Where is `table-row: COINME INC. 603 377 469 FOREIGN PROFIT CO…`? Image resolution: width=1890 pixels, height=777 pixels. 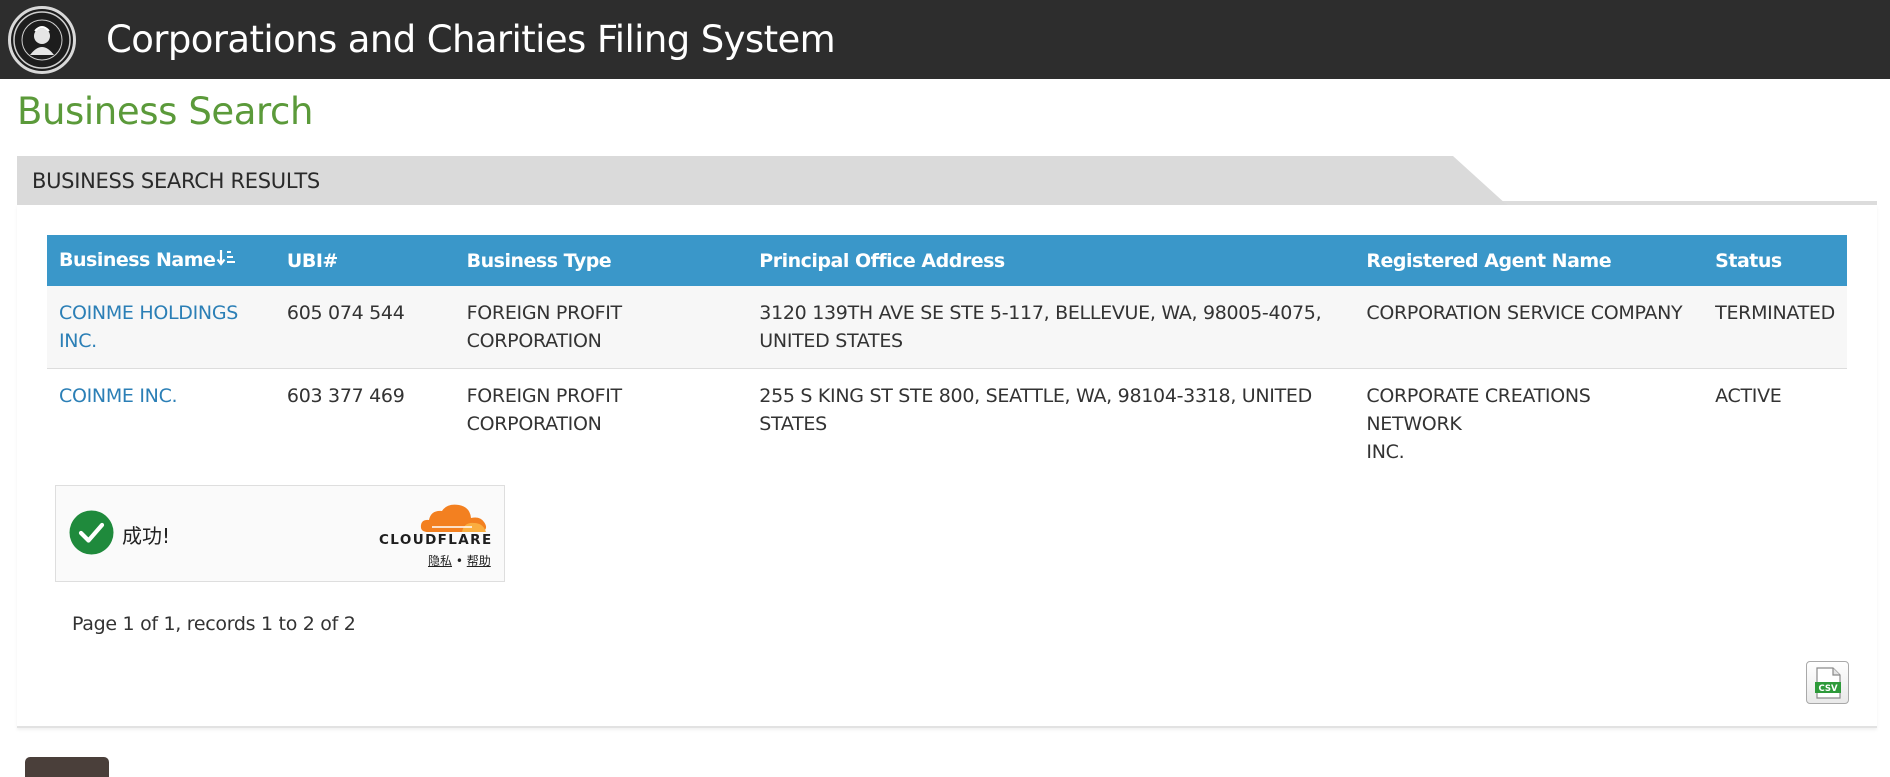 table-row: COINME INC. 603 377 469 FOREIGN PROFIT CO… is located at coordinates (947, 422).